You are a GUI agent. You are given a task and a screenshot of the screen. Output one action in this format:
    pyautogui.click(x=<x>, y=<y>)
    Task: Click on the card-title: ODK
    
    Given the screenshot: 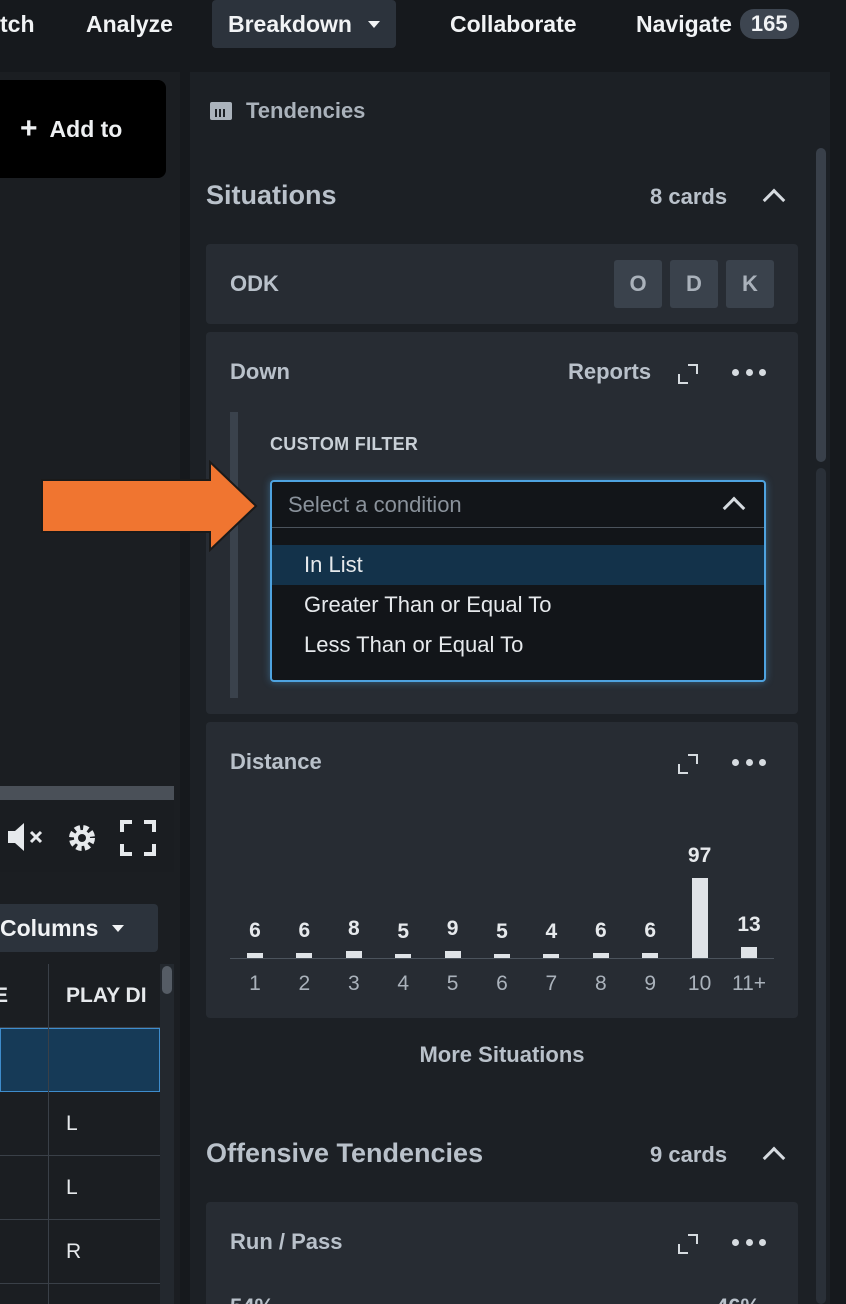 What is the action you would take?
    pyautogui.click(x=254, y=283)
    